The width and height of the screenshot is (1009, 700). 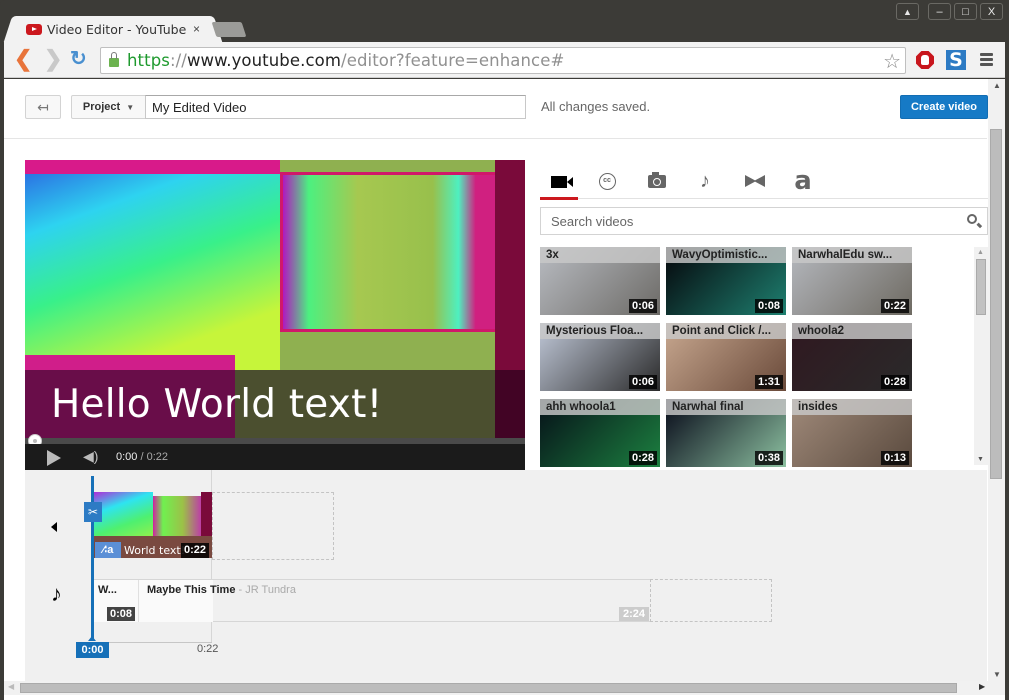 What do you see at coordinates (892, 61) in the screenshot?
I see `bookmark-star-icon: ☆` at bounding box center [892, 61].